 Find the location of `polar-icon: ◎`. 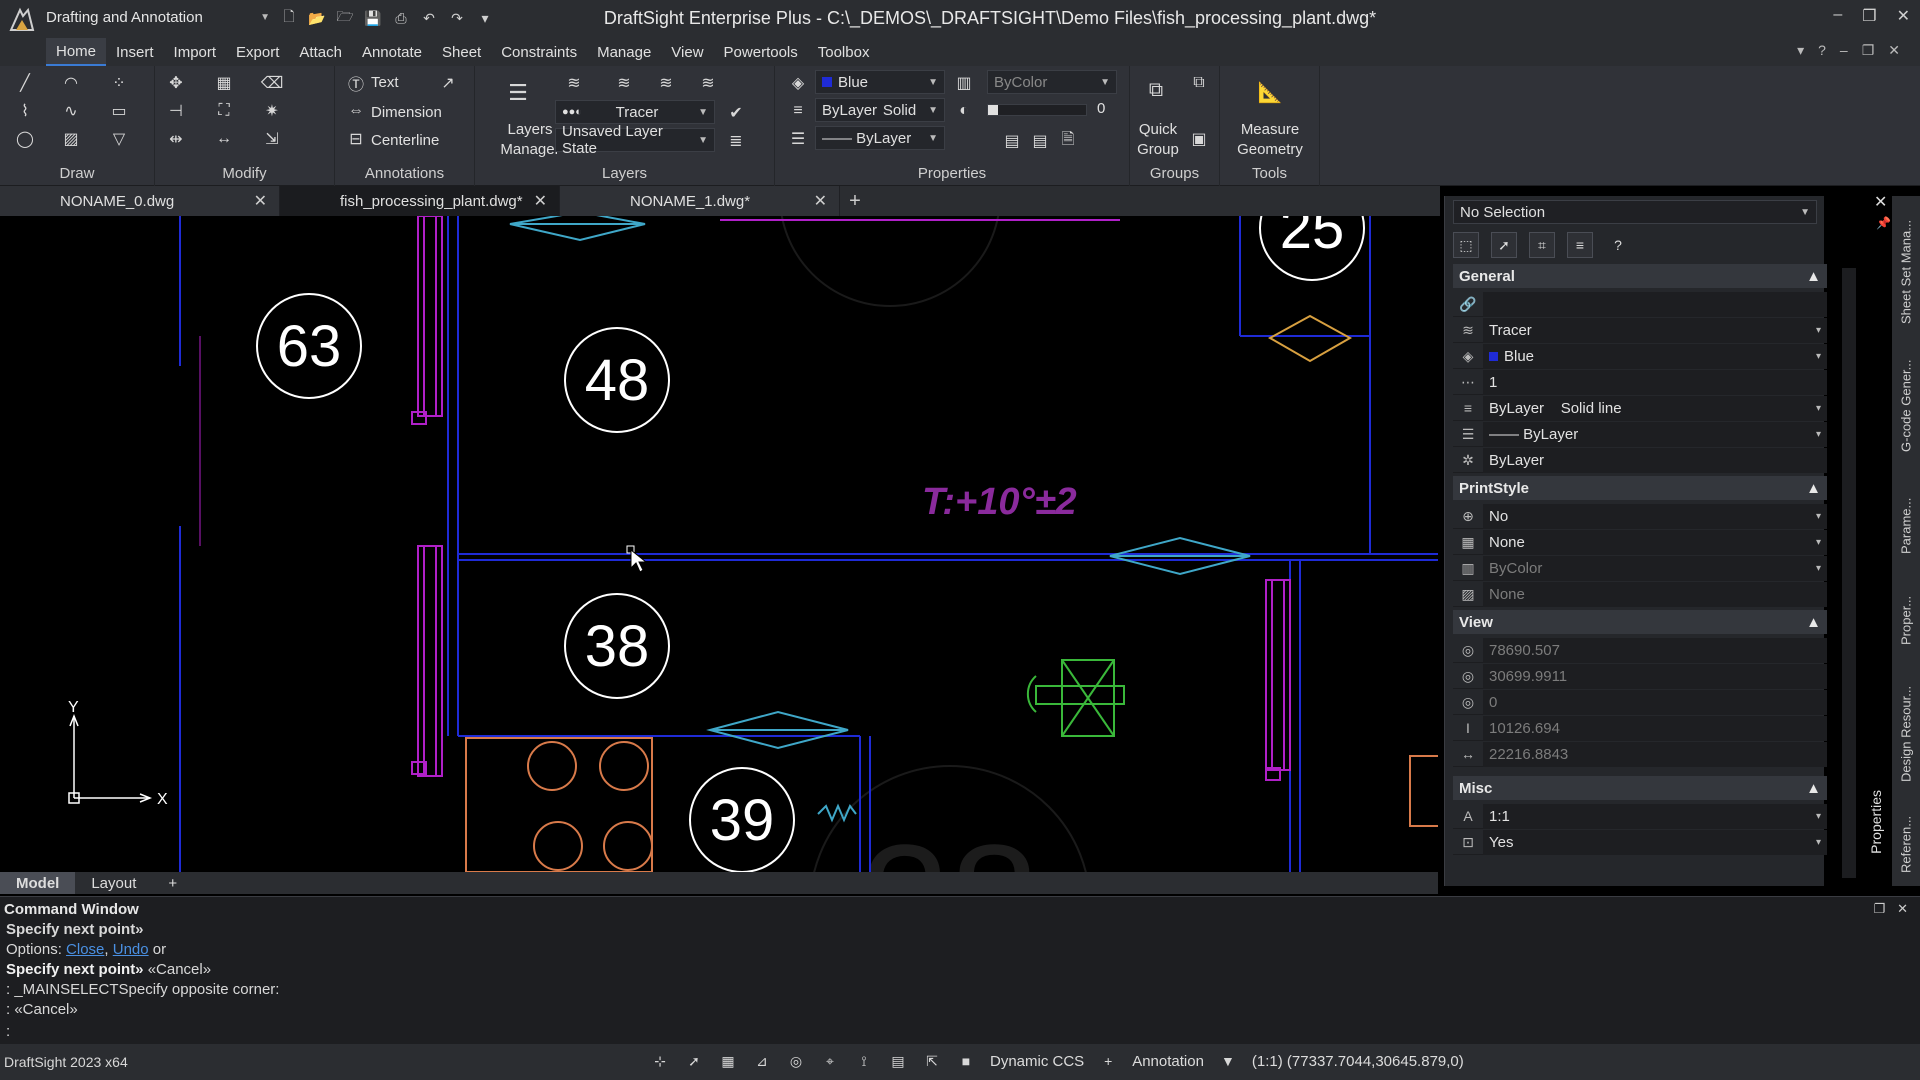

polar-icon: ◎ is located at coordinates (796, 1061).